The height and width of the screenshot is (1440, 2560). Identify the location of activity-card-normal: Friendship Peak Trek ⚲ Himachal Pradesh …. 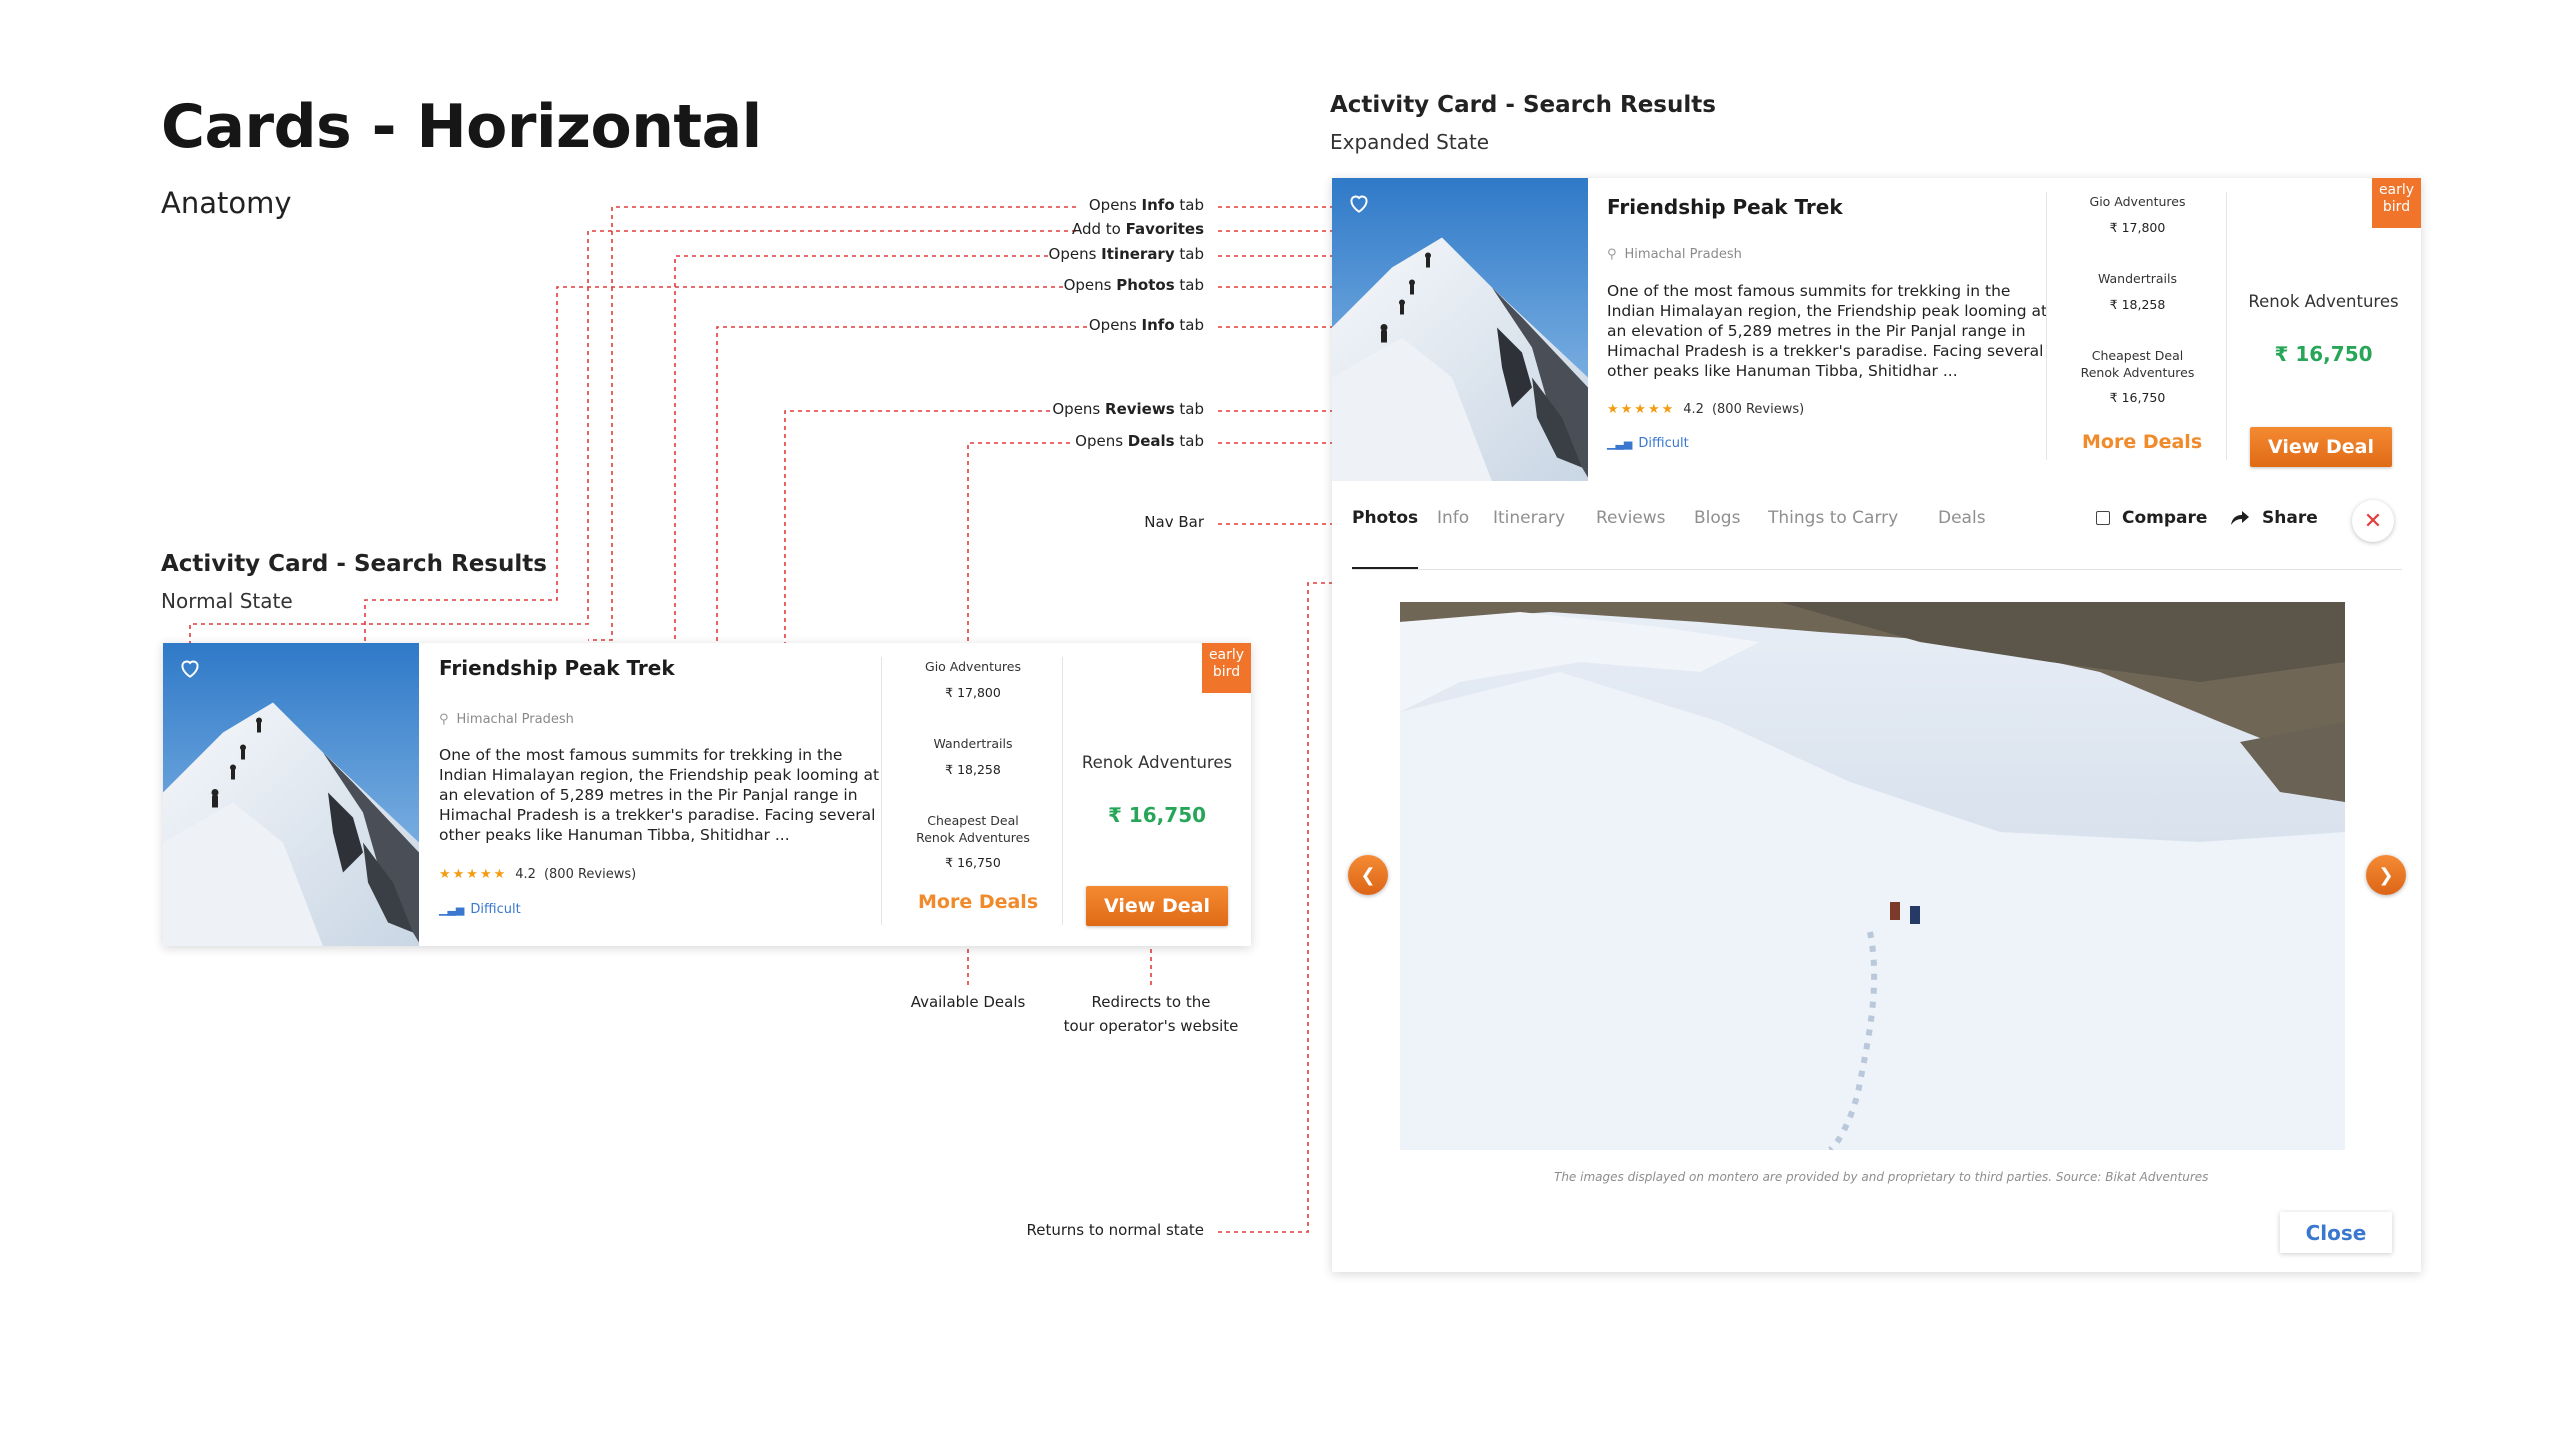
(707, 794).